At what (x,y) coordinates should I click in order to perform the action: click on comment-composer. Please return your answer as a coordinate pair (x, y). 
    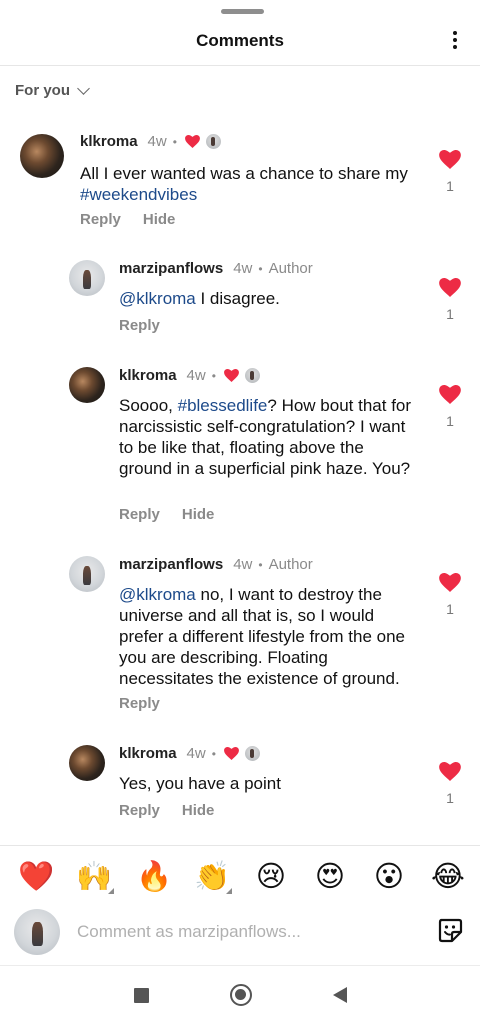
    Looking at the image, I should click on (240, 935).